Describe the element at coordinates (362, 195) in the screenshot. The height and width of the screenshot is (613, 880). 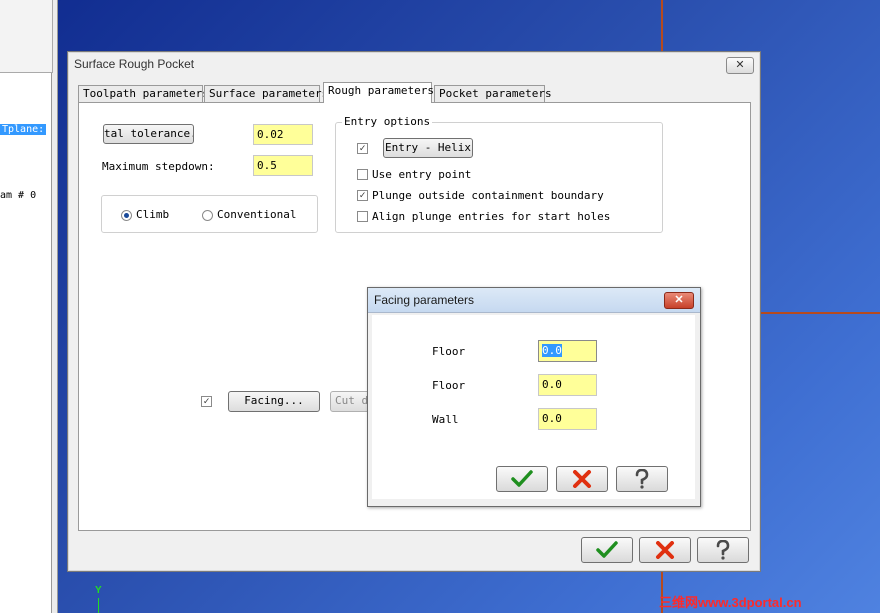
I see `plunge-outside-checkbox: ✓` at that location.